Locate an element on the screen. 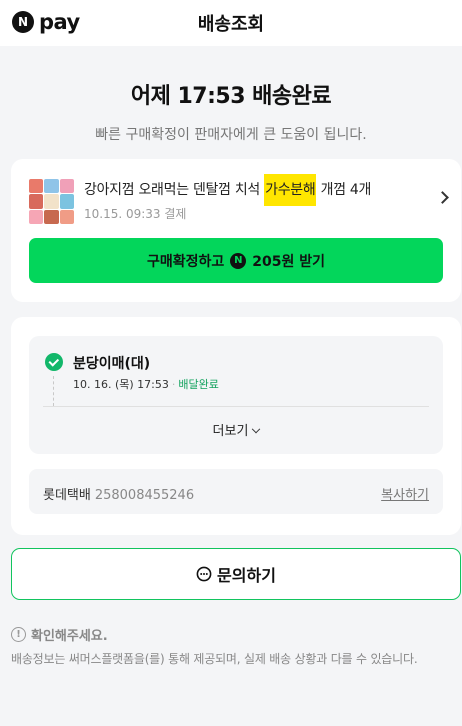 Image resolution: width=462 pixels, height=726 pixels. tracking-timeline: 분당이매(대) 10. 16. (목) 17:53 · 배달완료 더보기 is located at coordinates (236, 395).